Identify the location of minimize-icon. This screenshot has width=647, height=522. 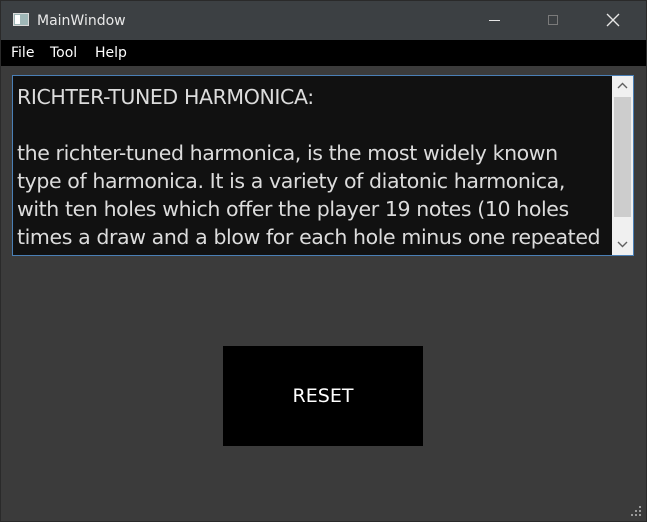
(494, 20).